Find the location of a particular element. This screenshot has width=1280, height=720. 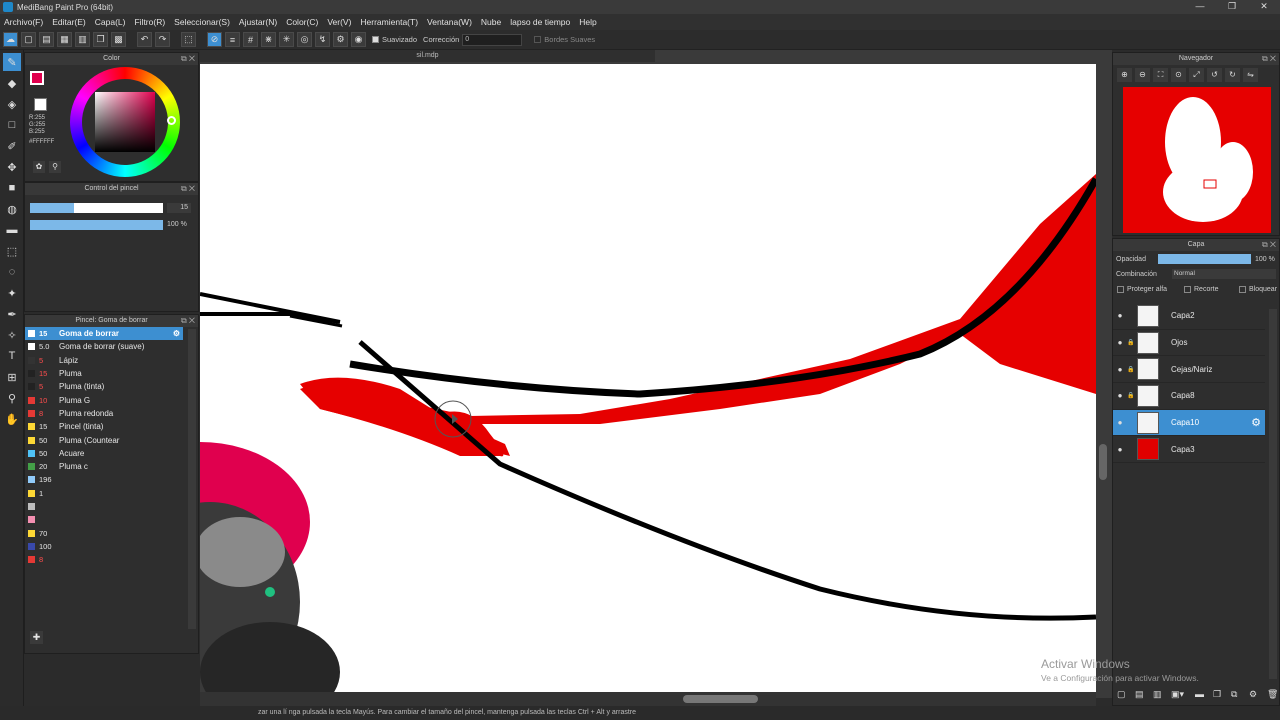

flip-icon: ⇋ is located at coordinates (1250, 75).